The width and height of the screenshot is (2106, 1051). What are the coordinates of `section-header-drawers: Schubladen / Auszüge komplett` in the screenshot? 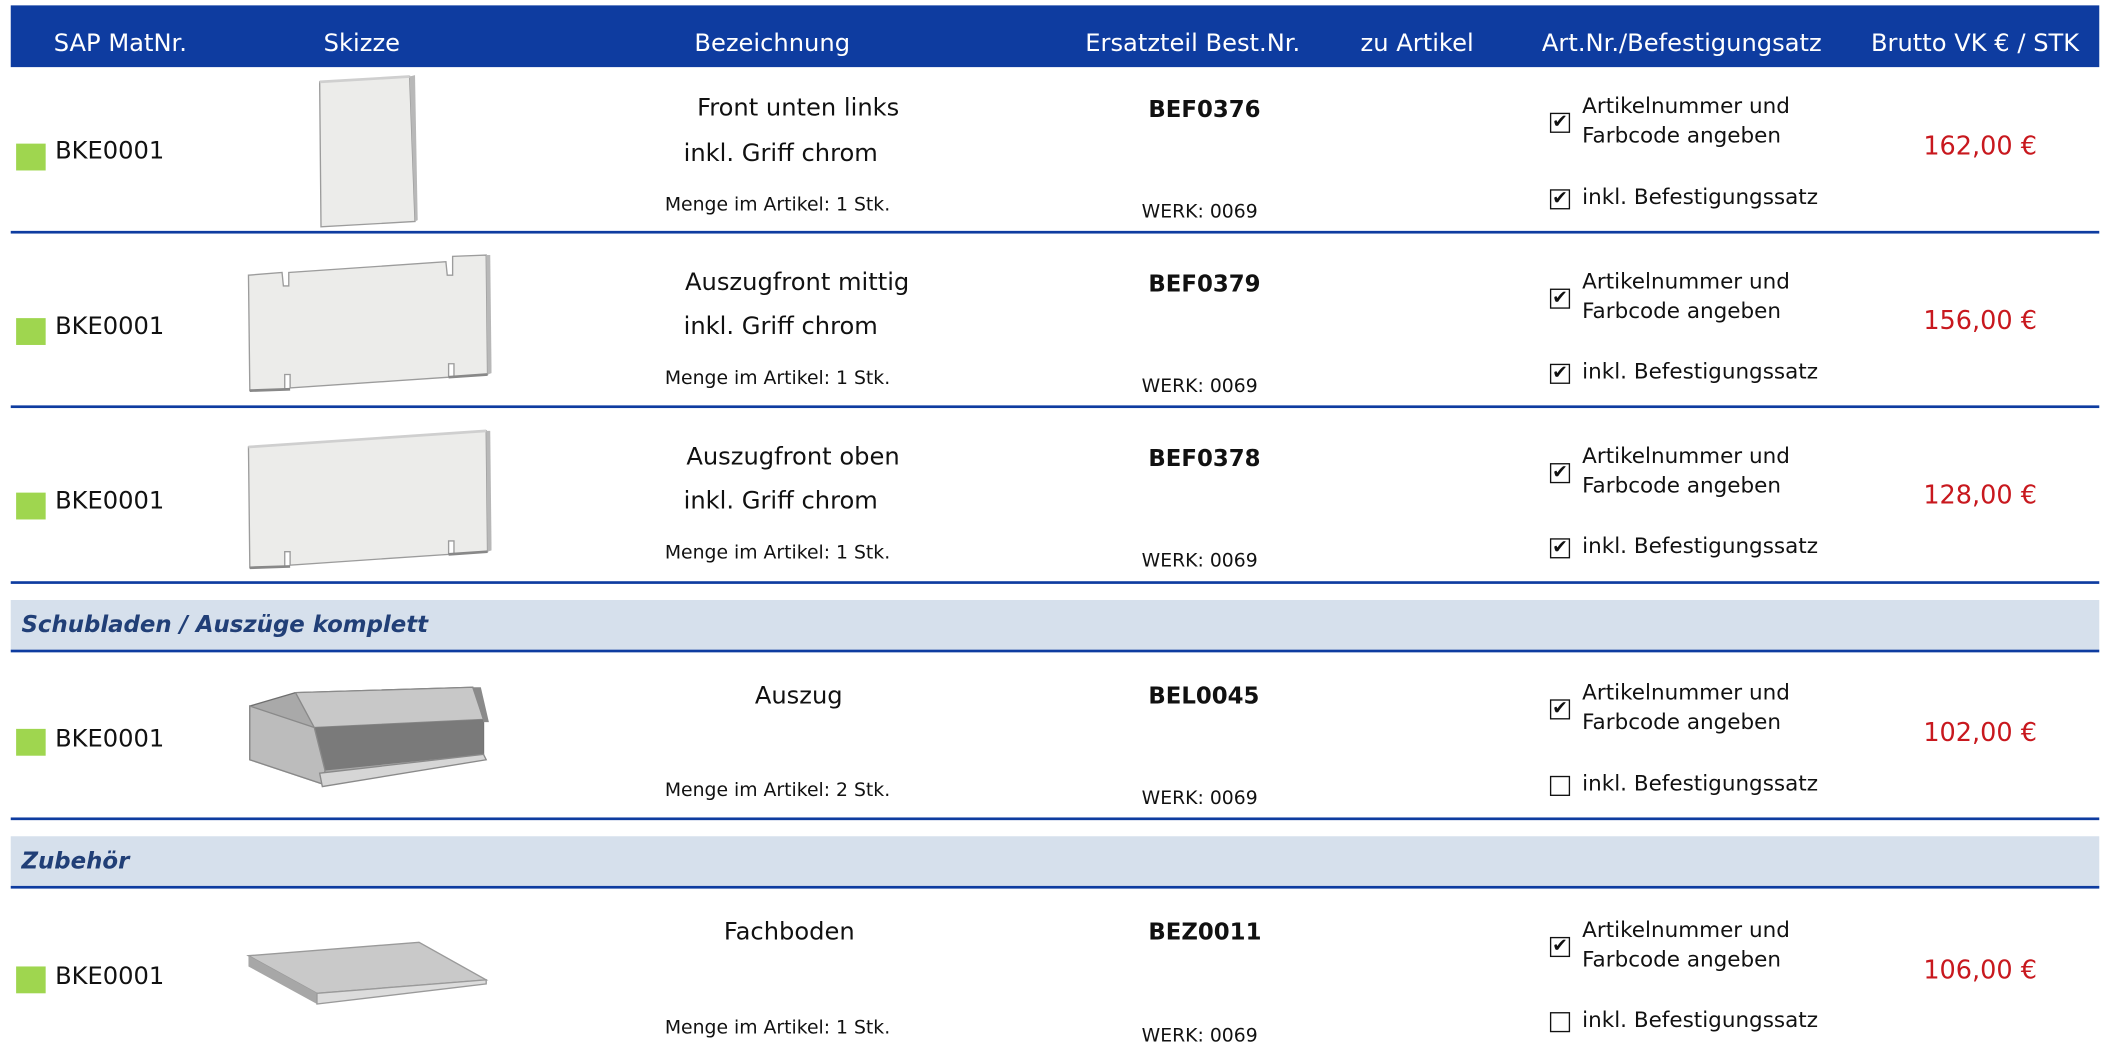 It's located at (1055, 626).